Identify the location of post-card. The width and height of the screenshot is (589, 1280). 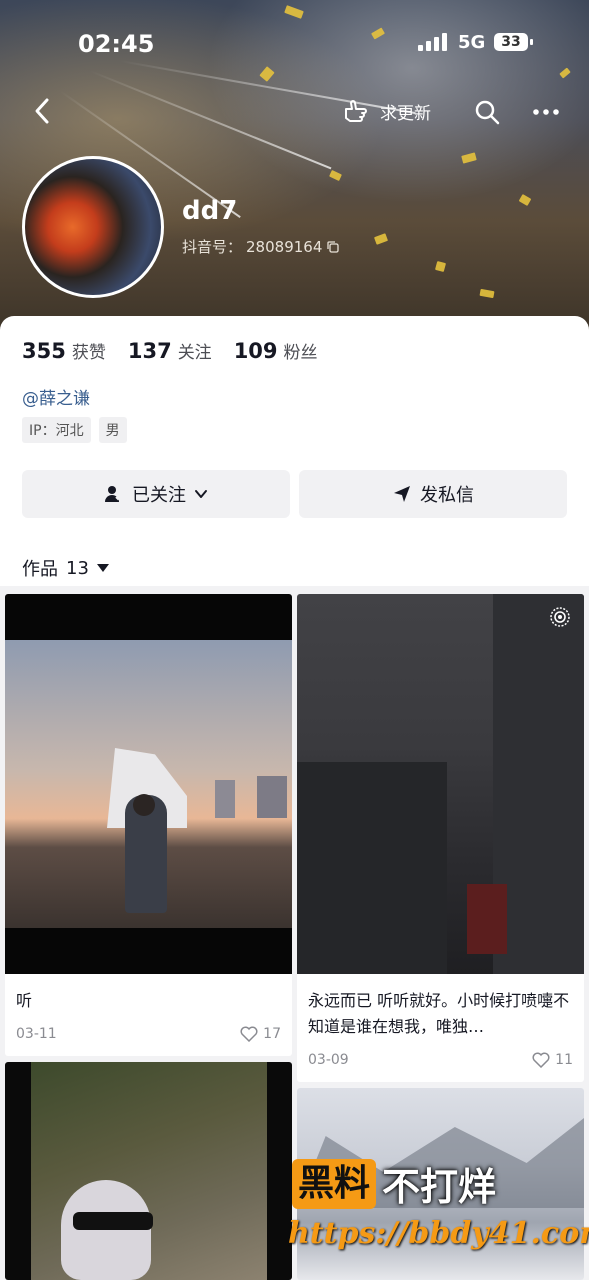
(148, 1171).